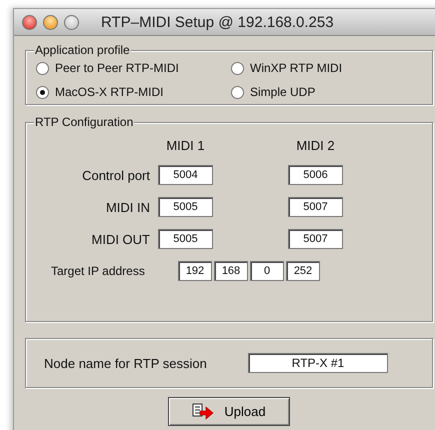  Describe the element at coordinates (84, 122) in the screenshot. I see `group-legend: RTP Configuration` at that location.